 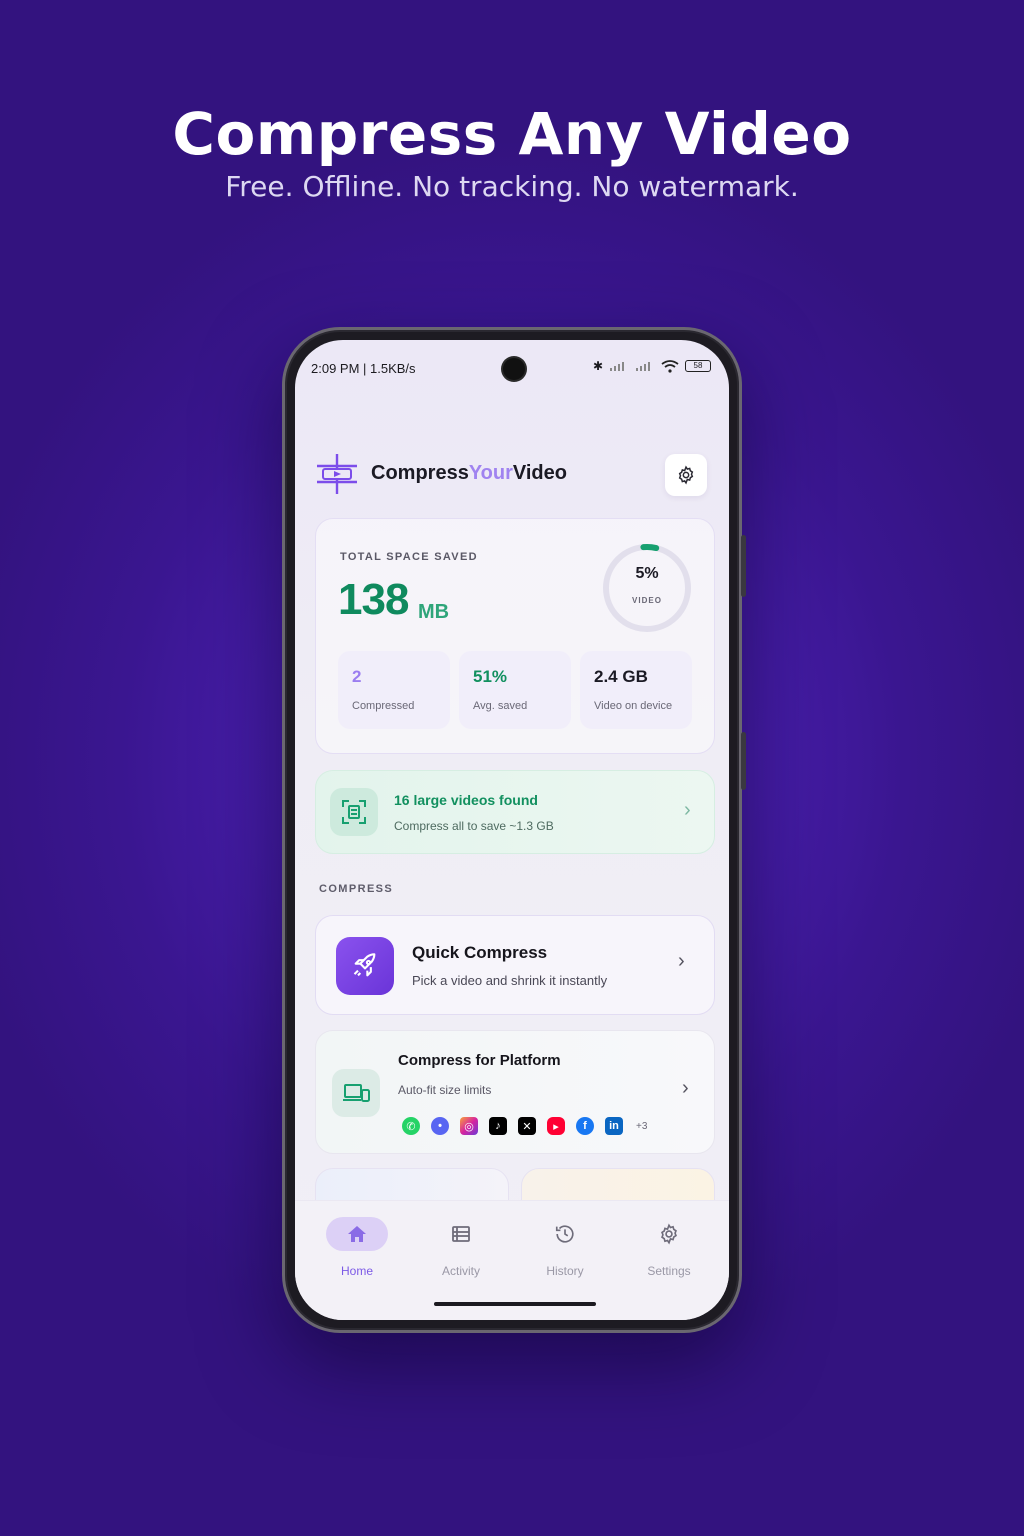 I want to click on stats-value: 138, so click(x=373, y=599).